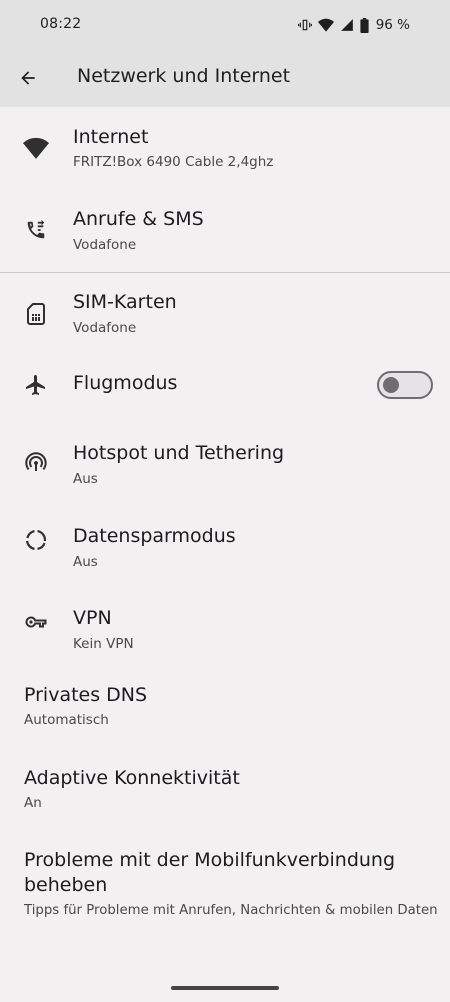 This screenshot has width=450, height=1002. Describe the element at coordinates (225, 25) in the screenshot. I see `status-bar: 08:22 96 %` at that location.